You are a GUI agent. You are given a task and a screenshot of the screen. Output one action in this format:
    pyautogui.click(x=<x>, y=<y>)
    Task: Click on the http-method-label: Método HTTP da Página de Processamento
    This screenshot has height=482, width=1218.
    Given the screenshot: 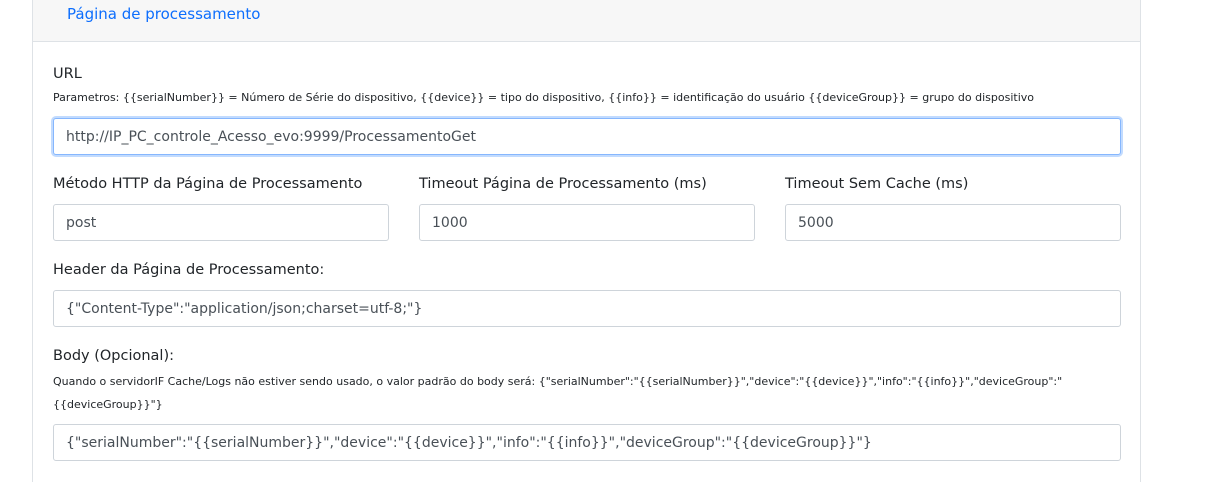 What is the action you would take?
    pyautogui.click(x=208, y=184)
    